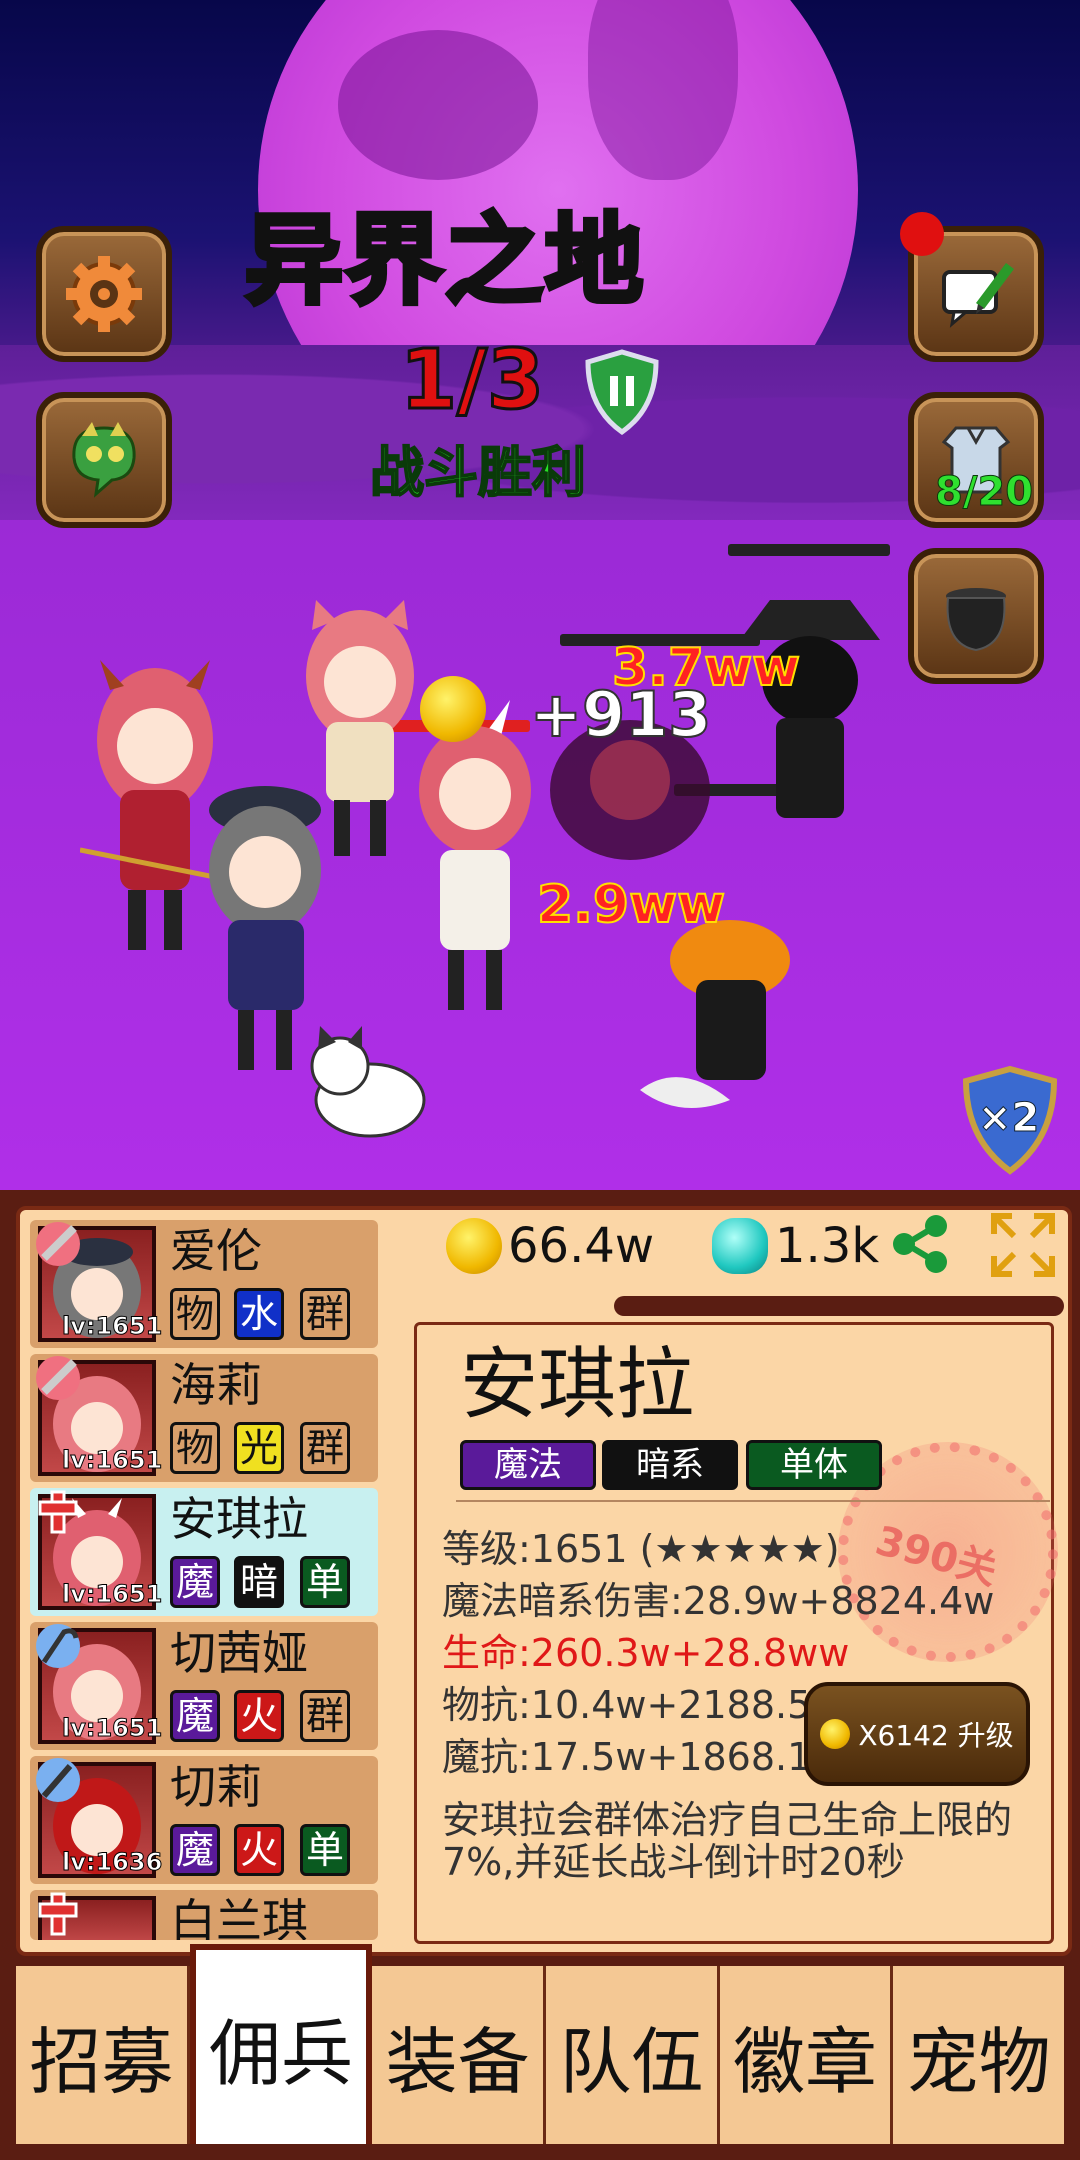 The height and width of the screenshot is (2160, 1080). I want to click on monster-chat-icon, so click(104, 460).